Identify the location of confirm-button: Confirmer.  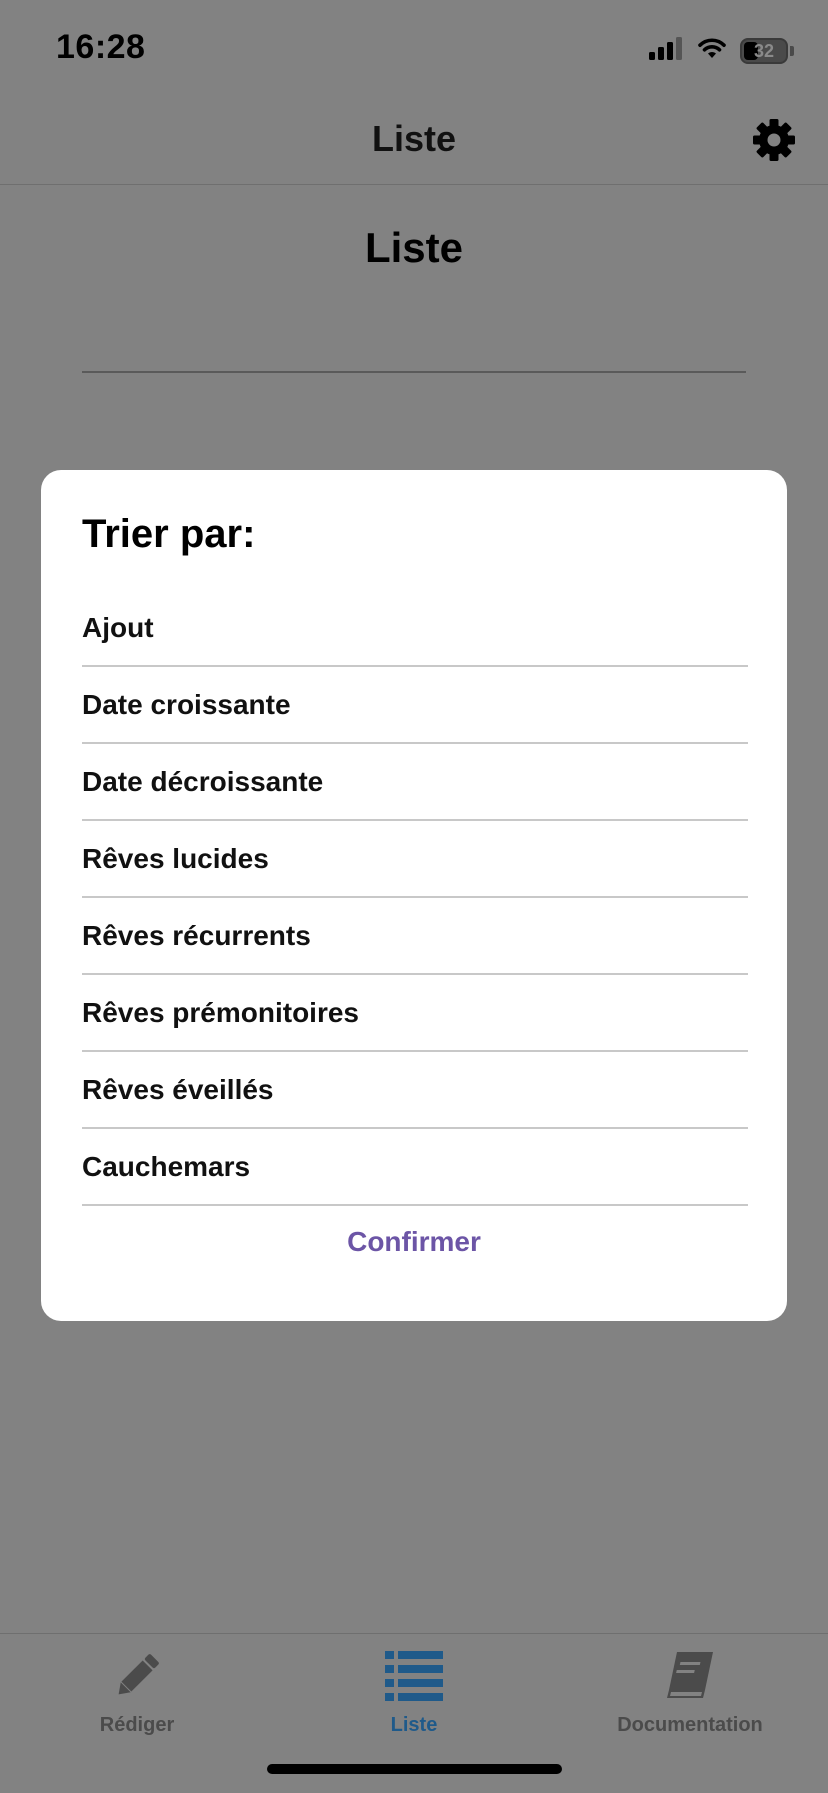
(414, 1242).